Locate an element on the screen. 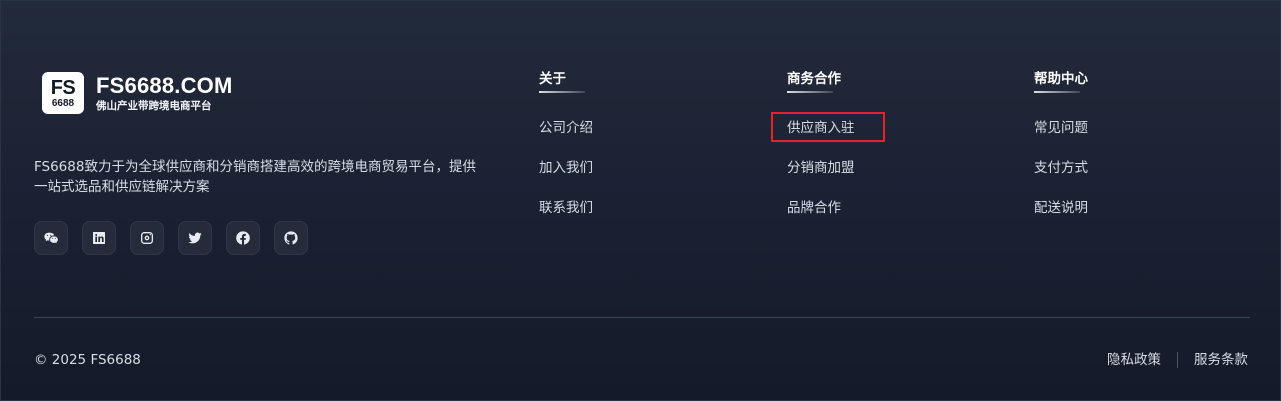  footer-link-label: 联系我们 is located at coordinates (566, 208).